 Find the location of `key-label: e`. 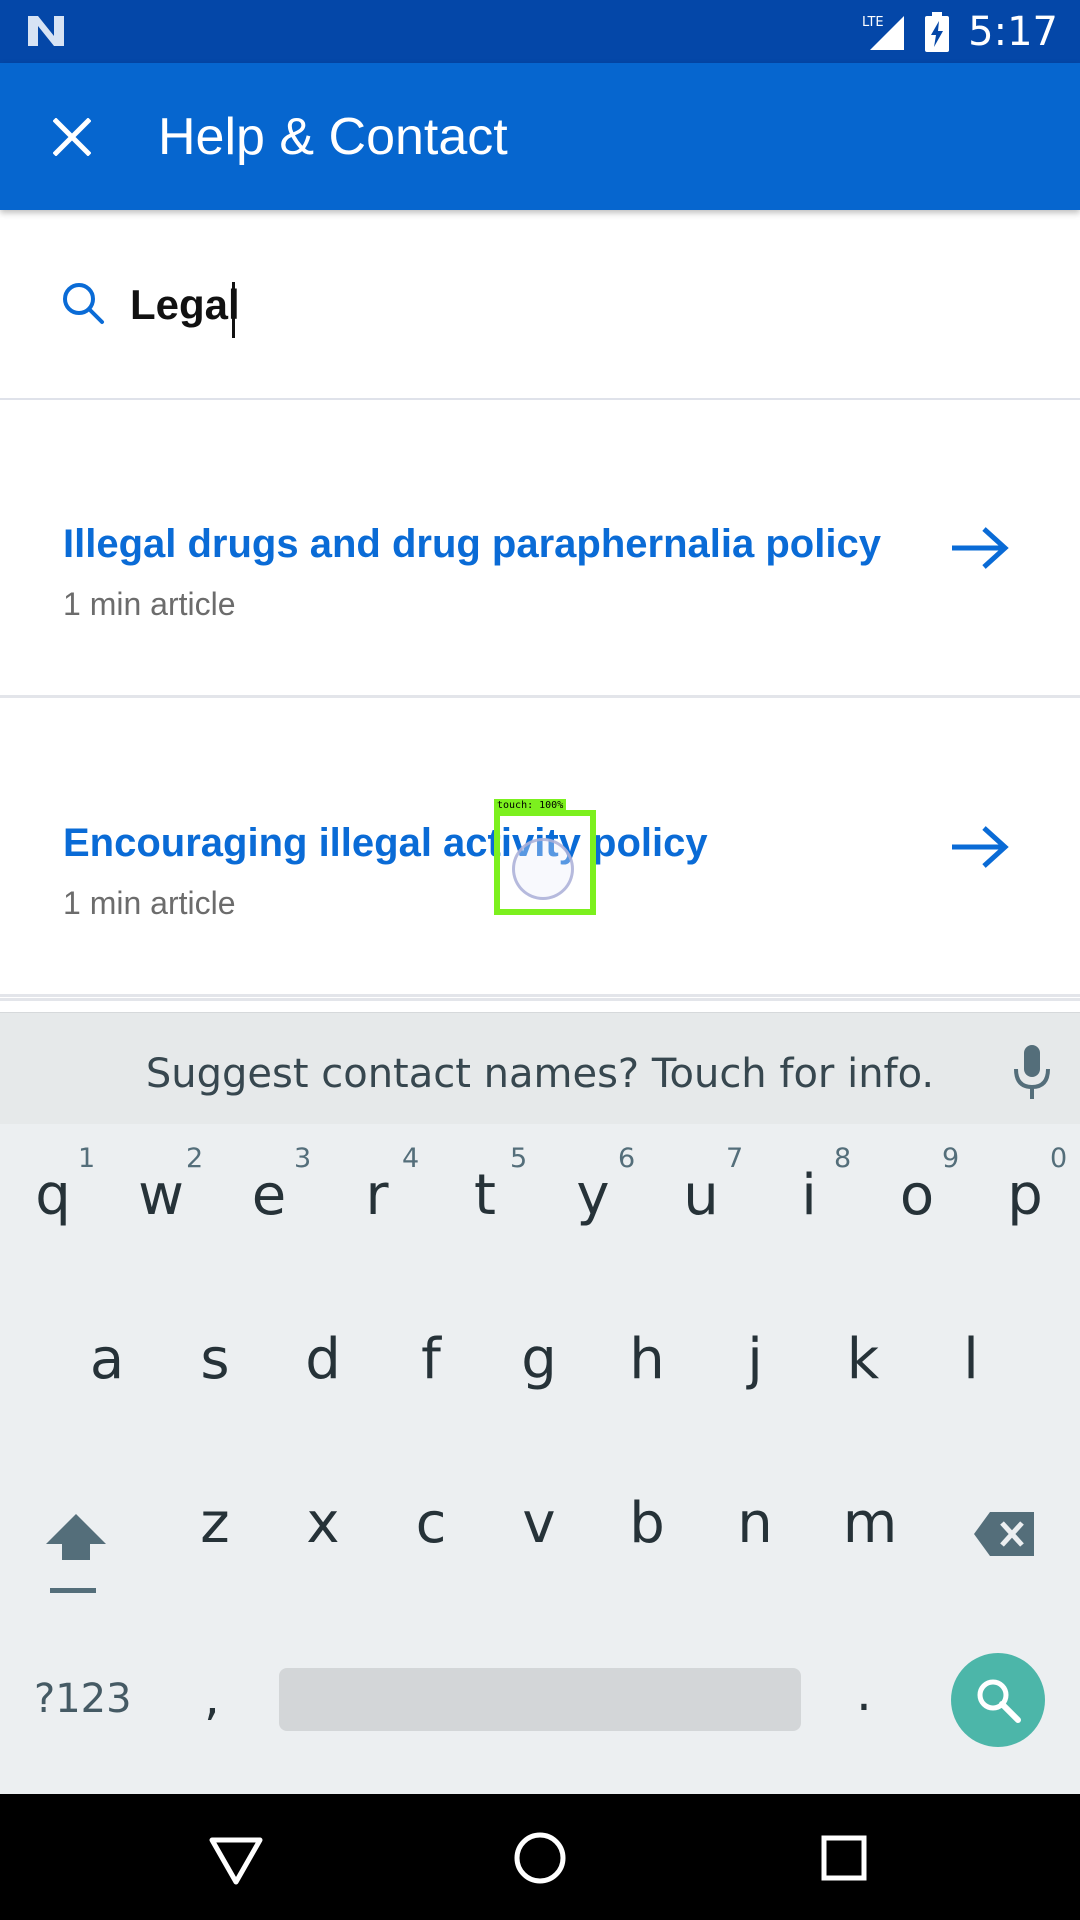

key-label: e is located at coordinates (269, 1195).